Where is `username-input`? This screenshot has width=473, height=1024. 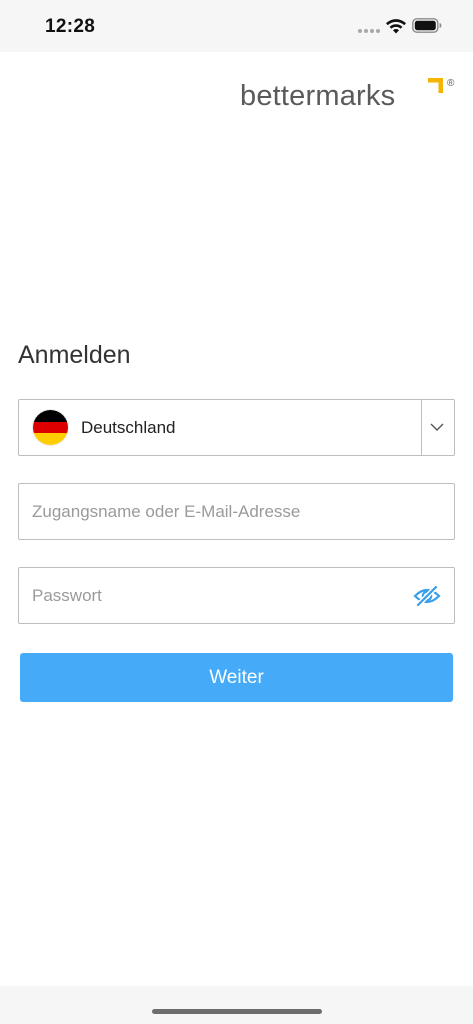 username-input is located at coordinates (217, 511).